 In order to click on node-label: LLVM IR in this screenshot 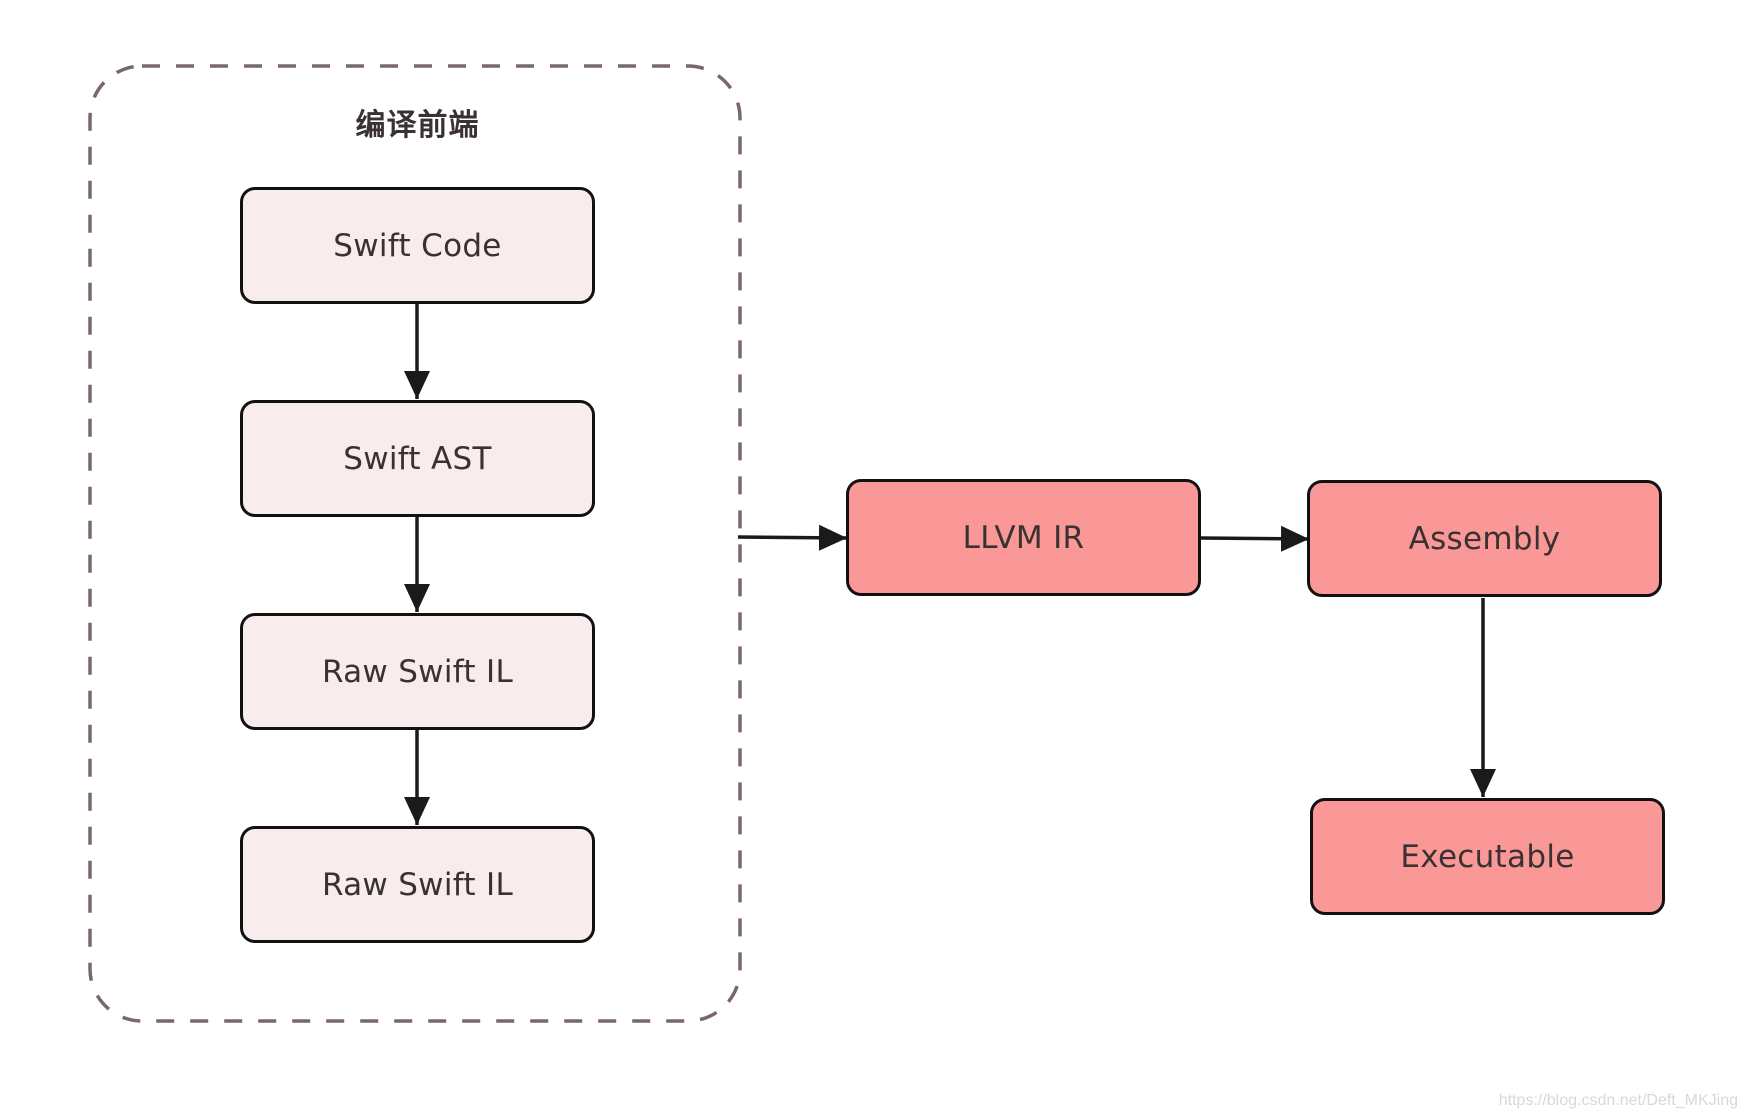, I will do `click(1023, 537)`.